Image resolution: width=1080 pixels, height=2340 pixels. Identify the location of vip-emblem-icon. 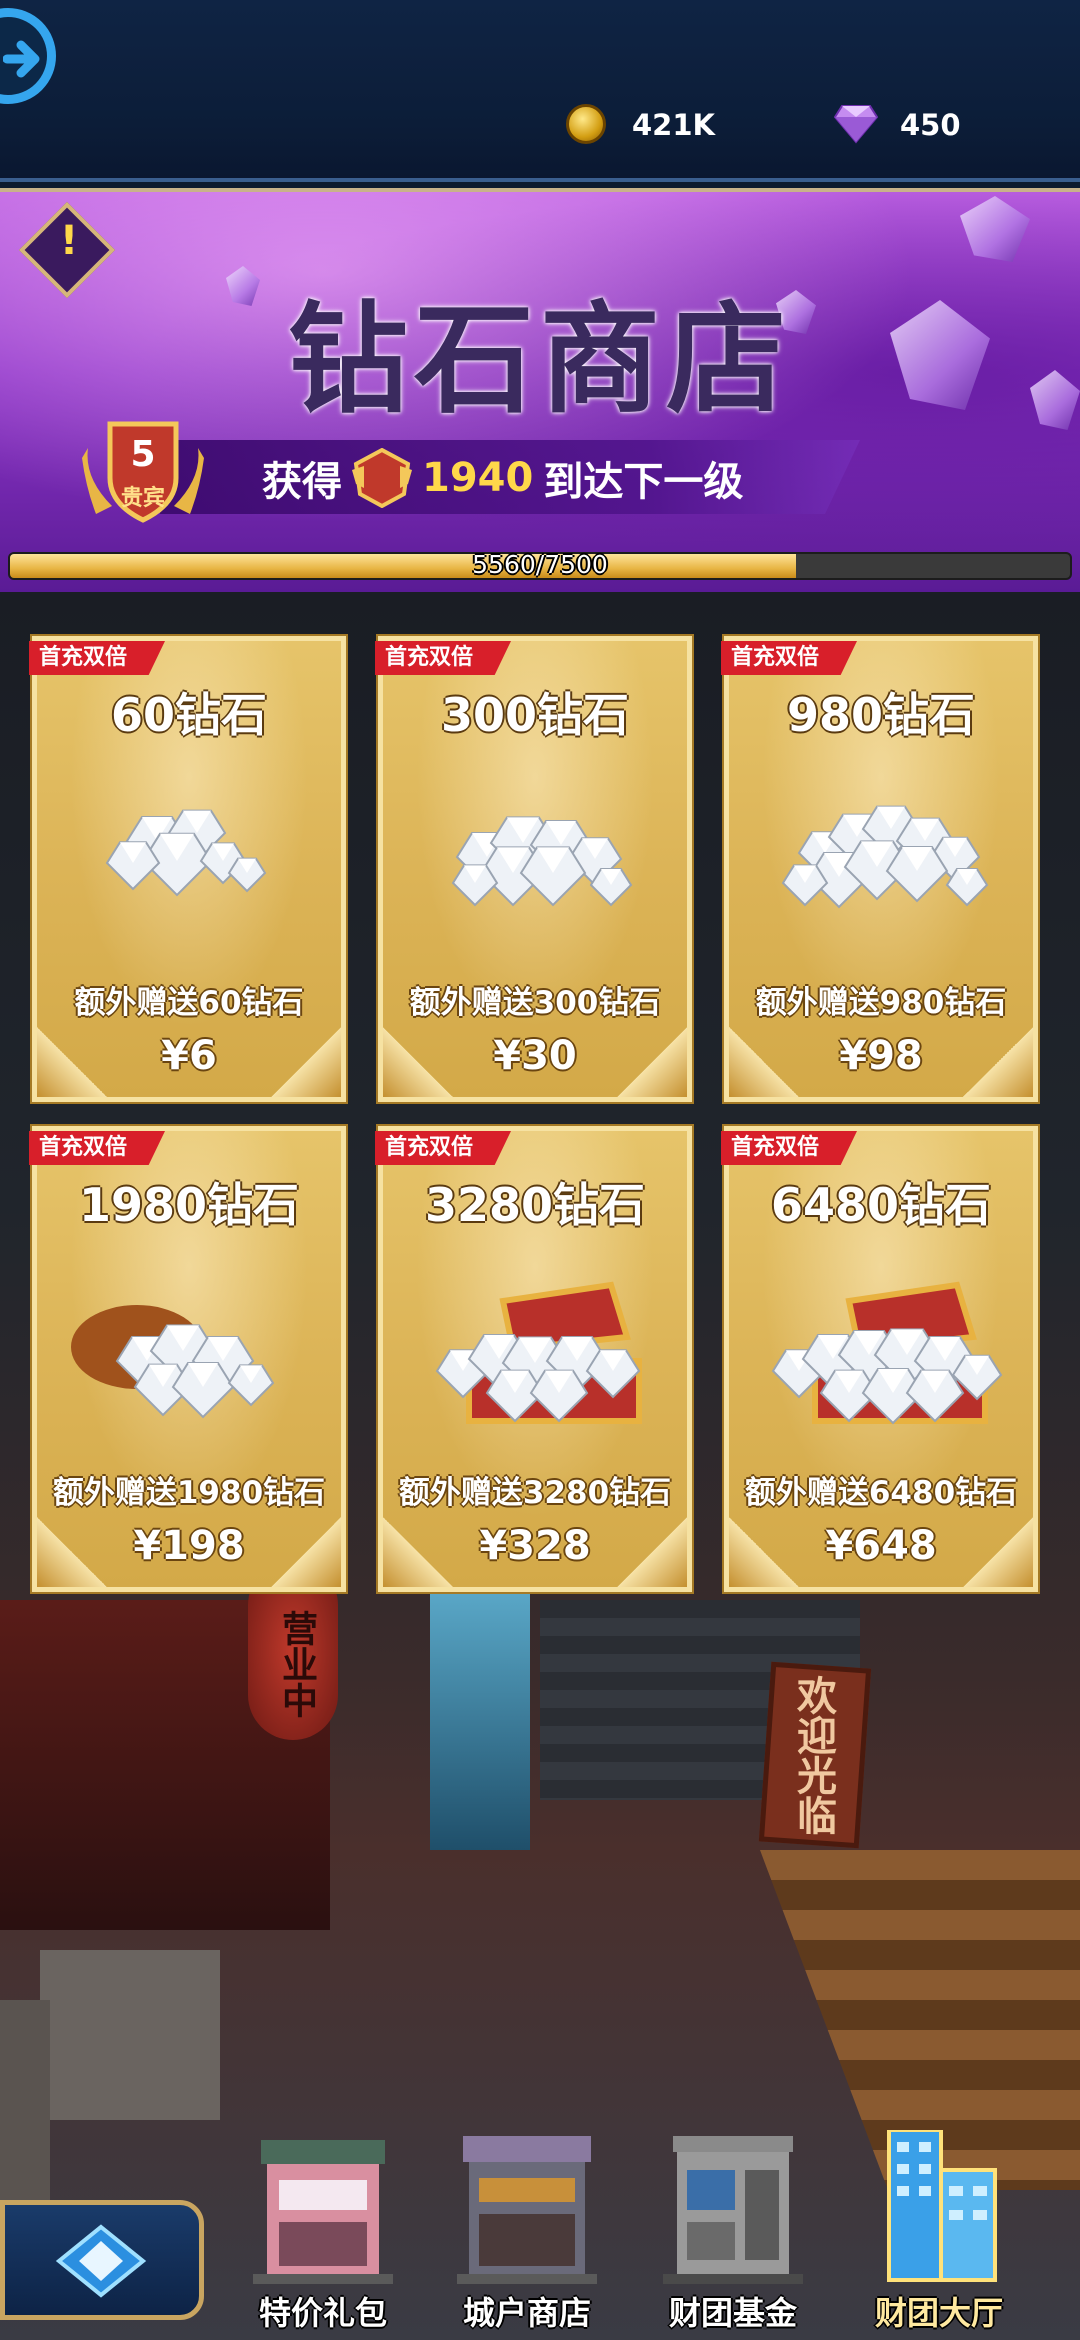
(382, 478).